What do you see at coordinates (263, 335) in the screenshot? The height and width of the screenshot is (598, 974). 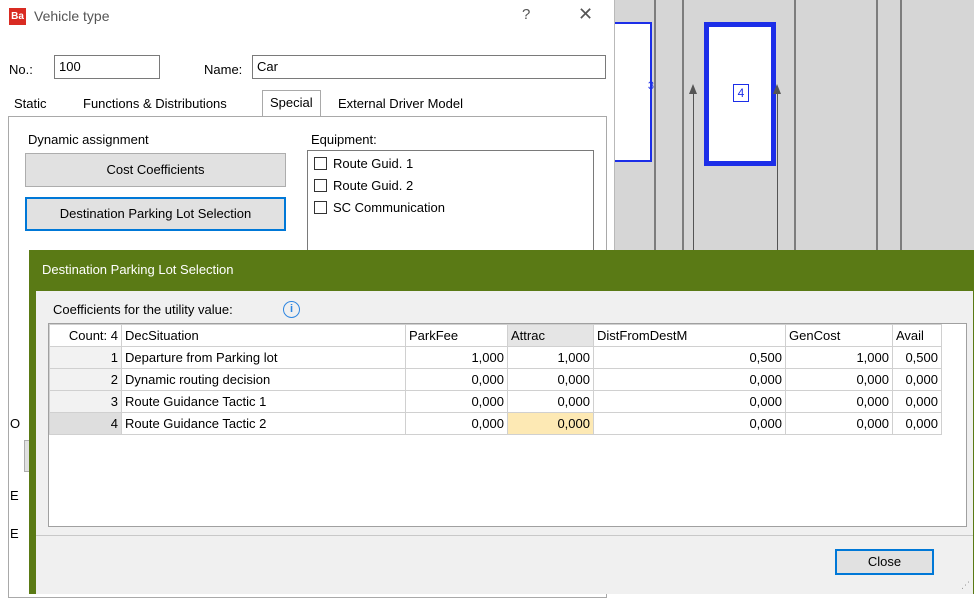 I see `column-header-decsituation: DecSituation` at bounding box center [263, 335].